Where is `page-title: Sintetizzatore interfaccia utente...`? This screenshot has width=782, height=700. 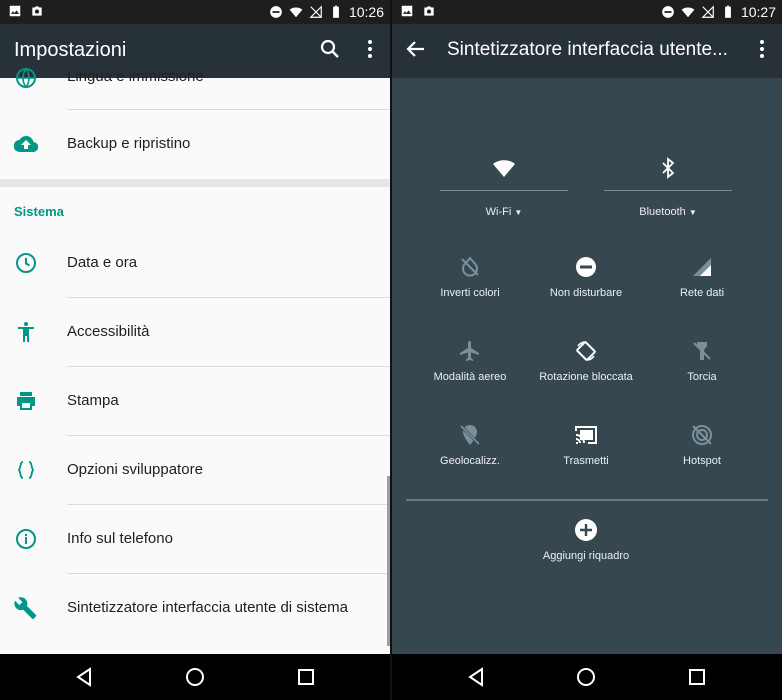 page-title: Sintetizzatore interfaccia utente... is located at coordinates (587, 49).